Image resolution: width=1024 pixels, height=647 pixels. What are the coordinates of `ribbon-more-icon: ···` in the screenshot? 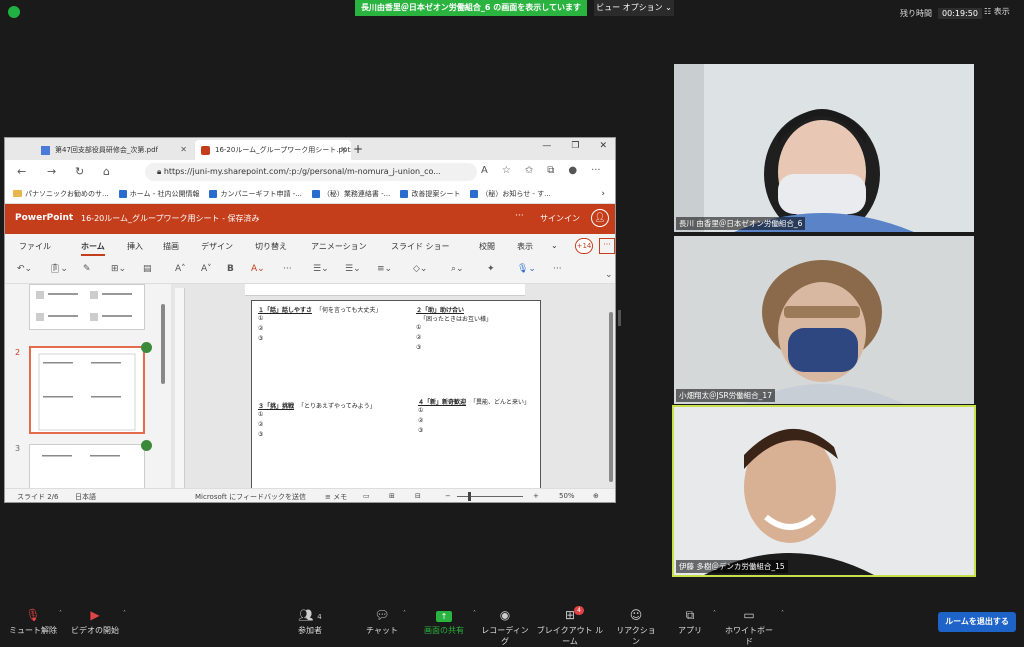 It's located at (607, 246).